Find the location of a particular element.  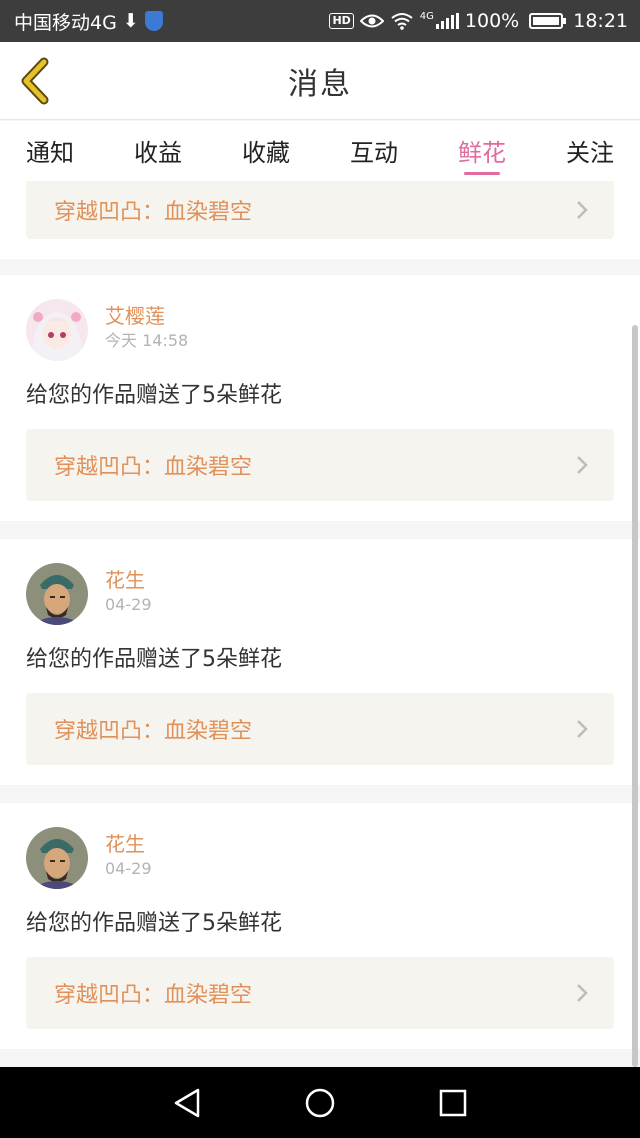

back-button is located at coordinates (39, 81).